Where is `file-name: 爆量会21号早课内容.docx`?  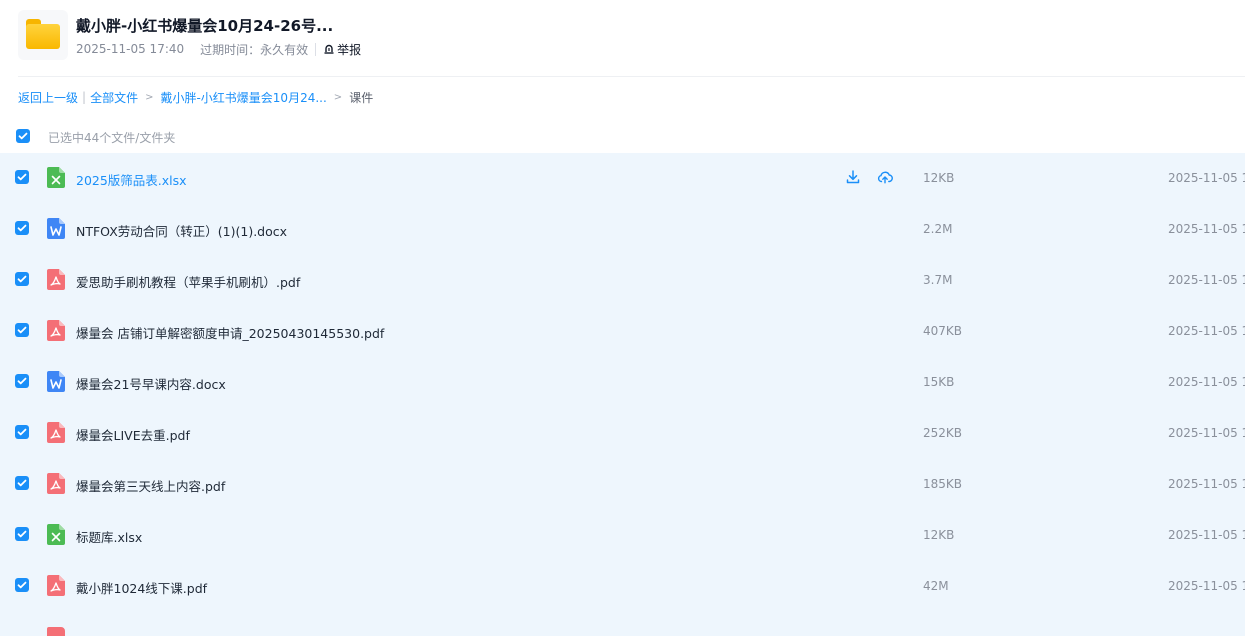 file-name: 爆量会21号早课内容.docx is located at coordinates (151, 383).